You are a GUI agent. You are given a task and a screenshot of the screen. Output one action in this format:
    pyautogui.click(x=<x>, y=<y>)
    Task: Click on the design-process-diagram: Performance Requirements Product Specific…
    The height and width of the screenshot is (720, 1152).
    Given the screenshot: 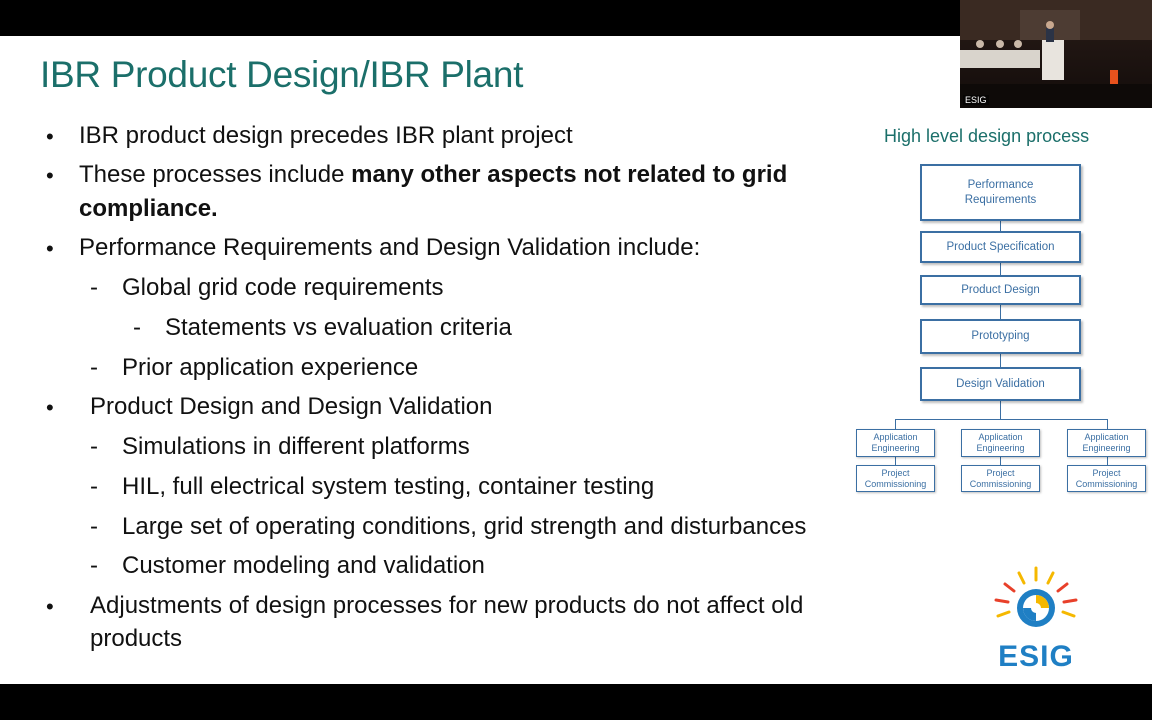 What is the action you would take?
    pyautogui.click(x=1002, y=331)
    